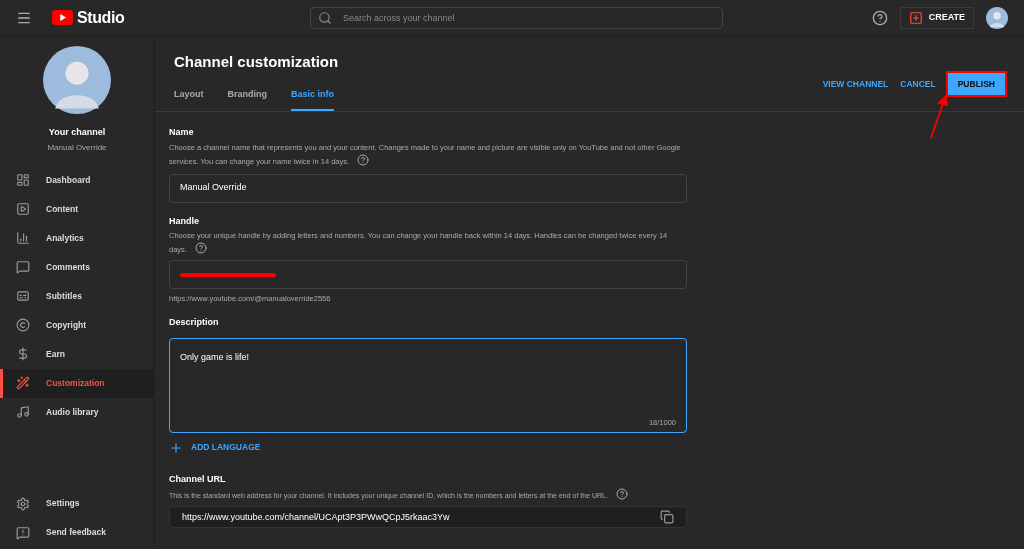 This screenshot has width=1024, height=549. What do you see at coordinates (176, 447) in the screenshot?
I see `plus-icon` at bounding box center [176, 447].